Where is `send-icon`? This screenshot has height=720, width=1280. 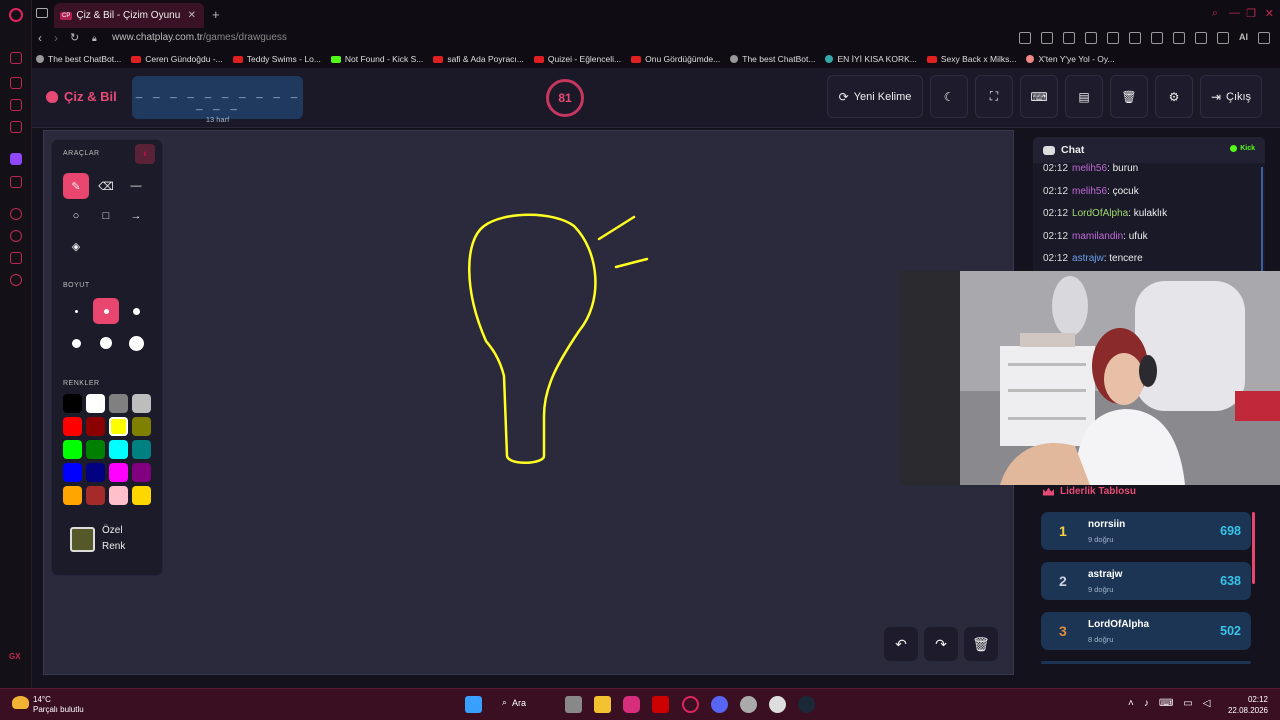
send-icon is located at coordinates (1091, 38).